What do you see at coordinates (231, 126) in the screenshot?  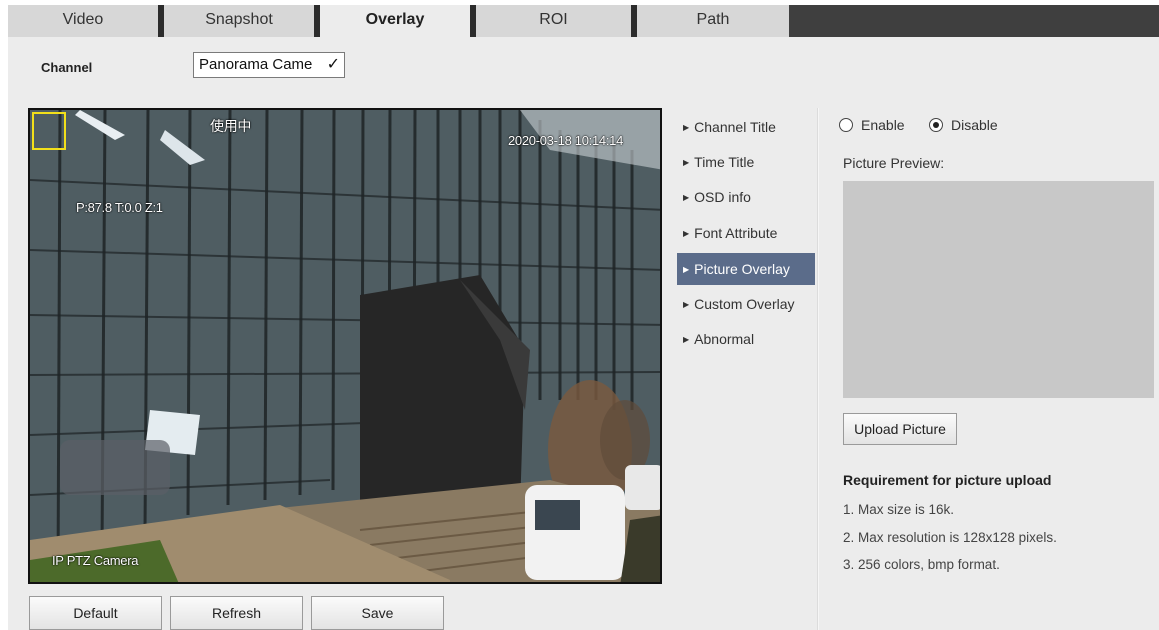 I see `inuse-overlay-text: 使用中` at bounding box center [231, 126].